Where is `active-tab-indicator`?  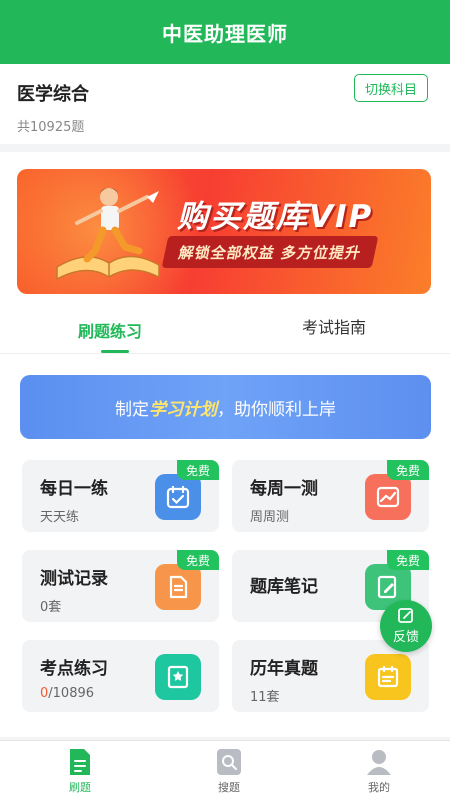 active-tab-indicator is located at coordinates (115, 351).